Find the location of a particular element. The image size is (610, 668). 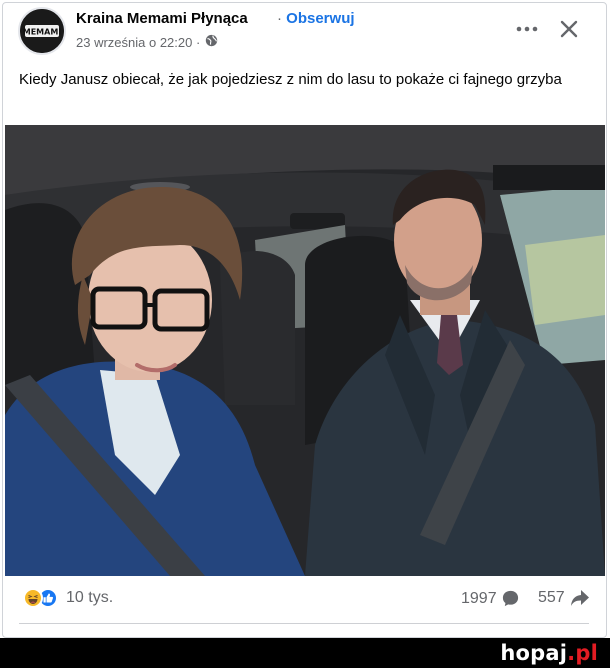

actions-divider is located at coordinates (304, 623).